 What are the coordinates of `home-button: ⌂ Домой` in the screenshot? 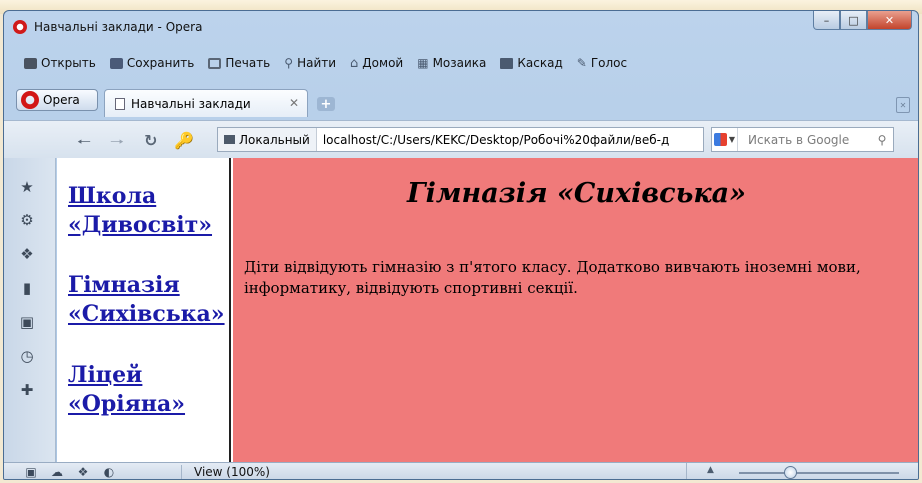 It's located at (376, 63).